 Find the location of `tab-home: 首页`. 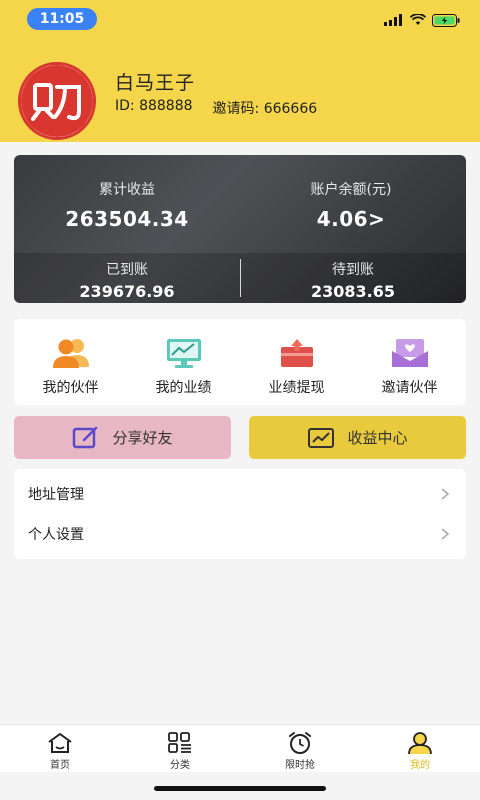

tab-home: 首页 is located at coordinates (60, 748).